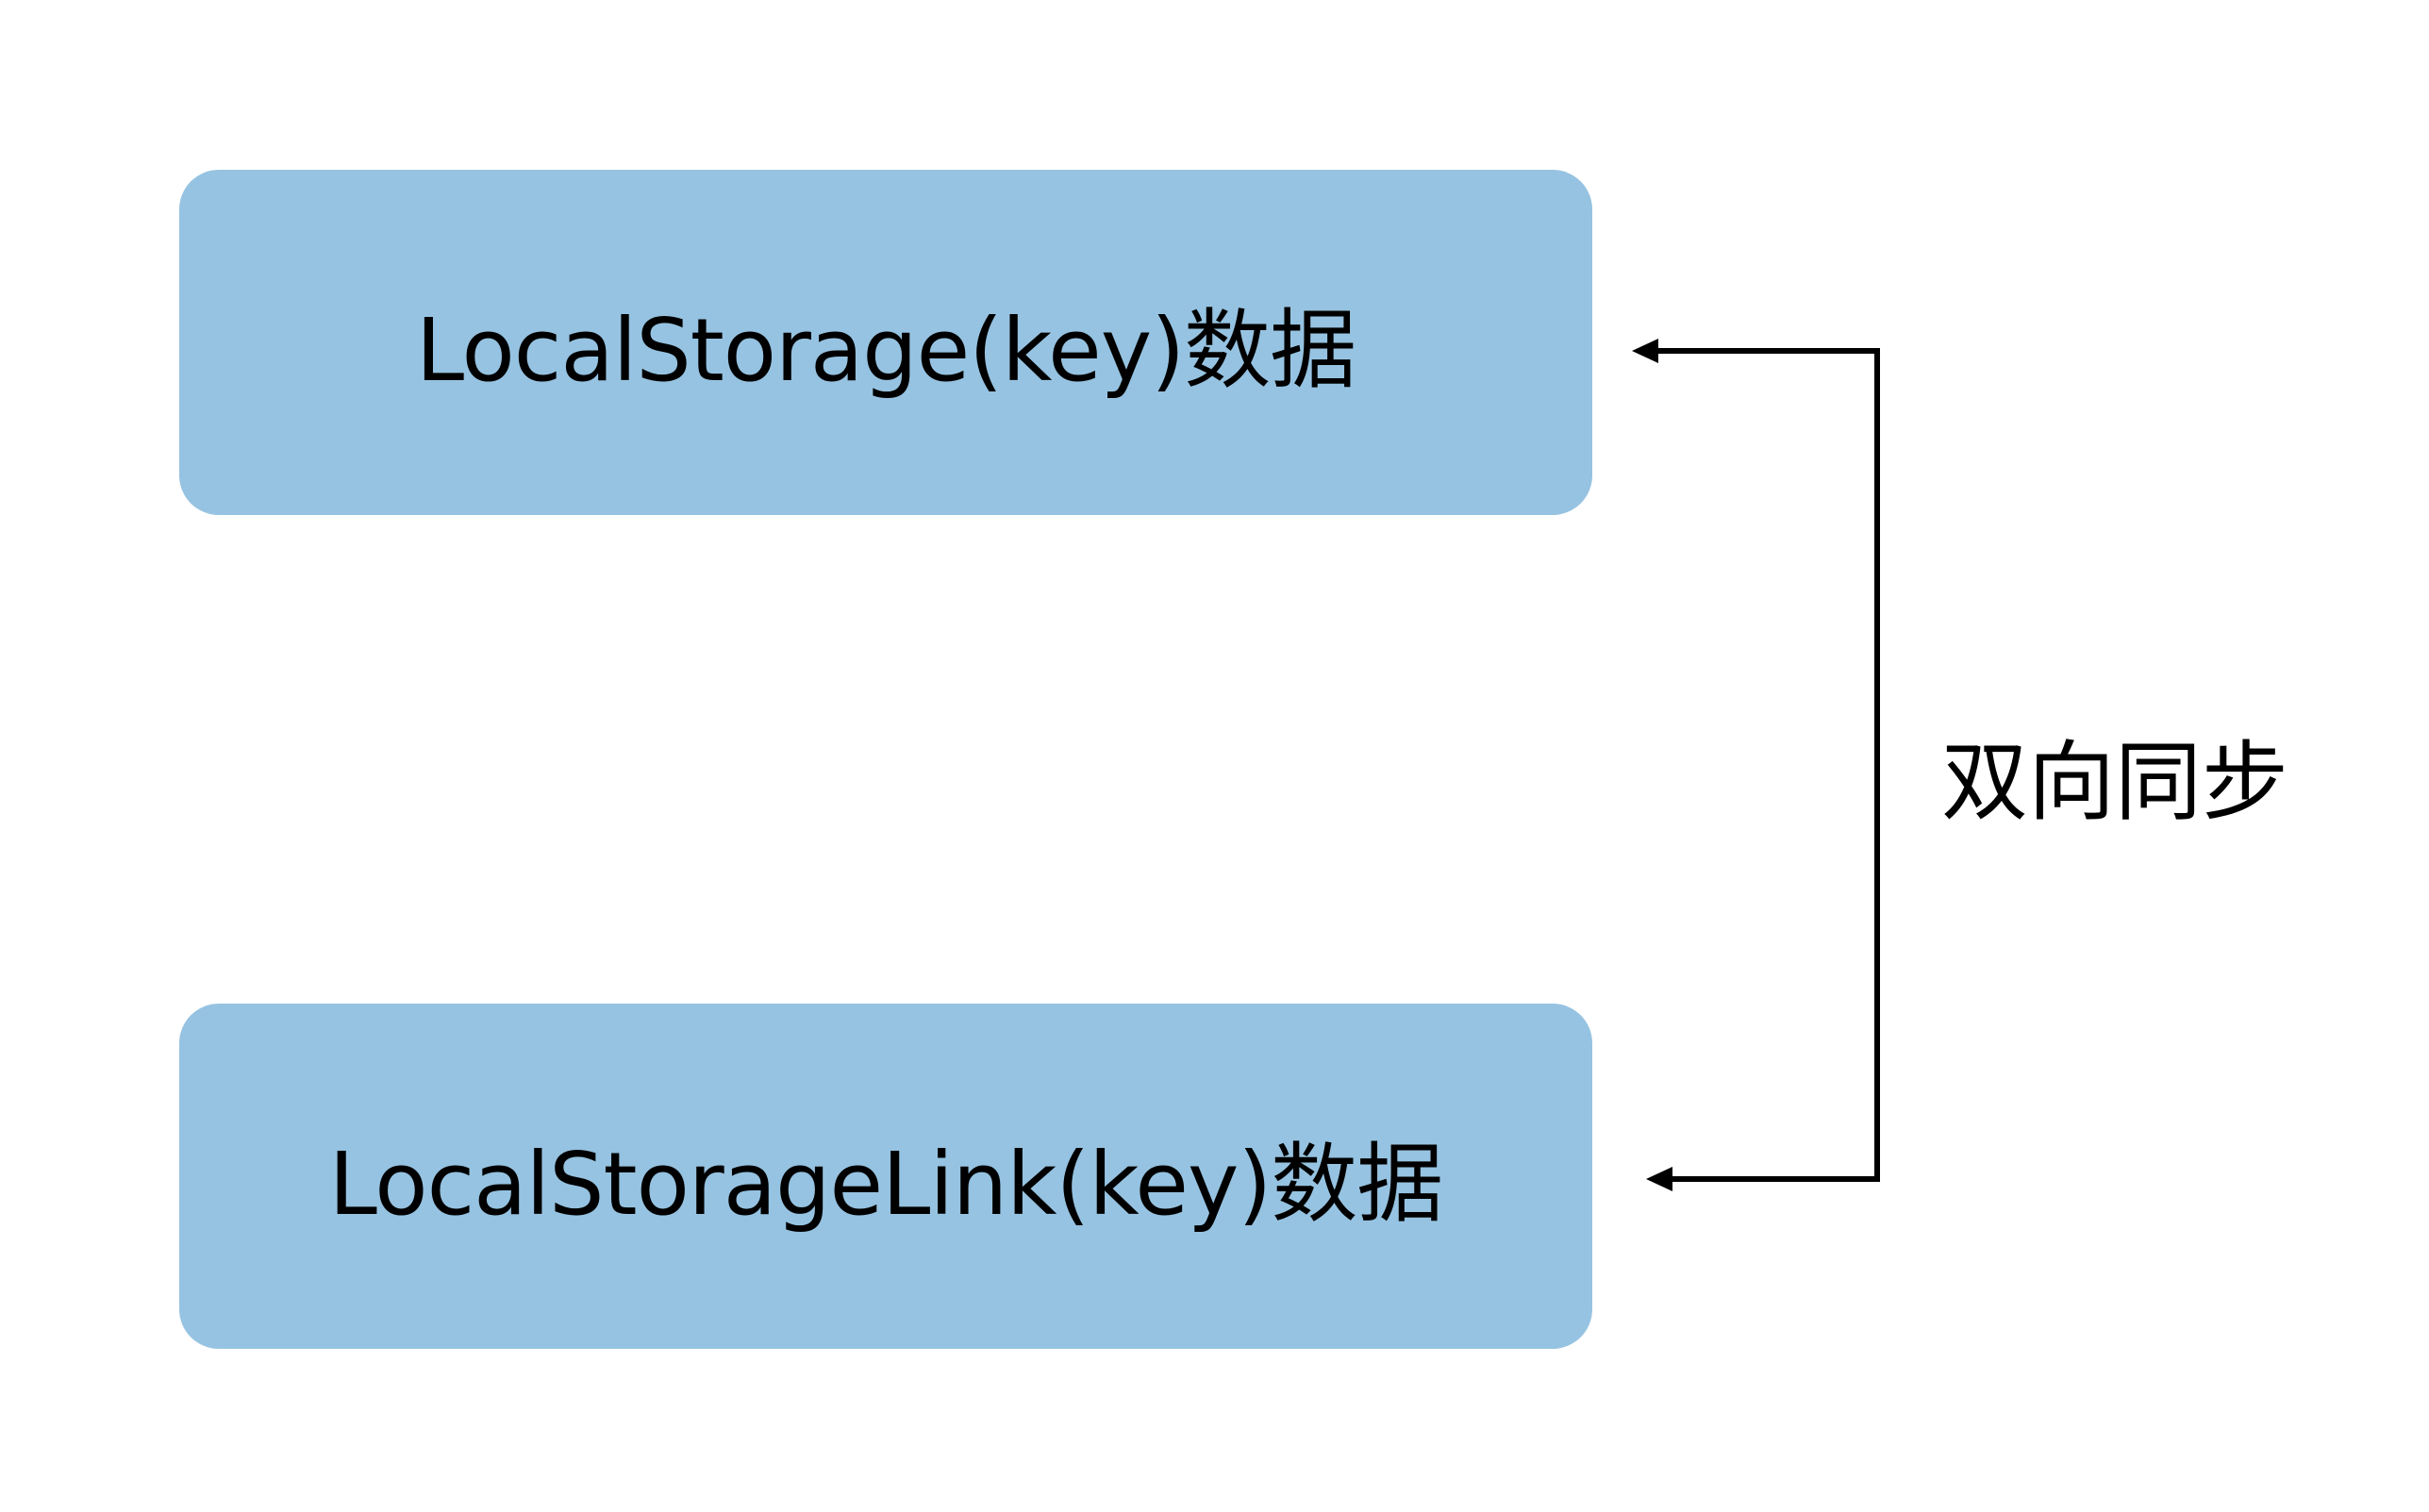 This screenshot has height=1512, width=2429. I want to click on sync-label: 双向同步, so click(2115, 782).